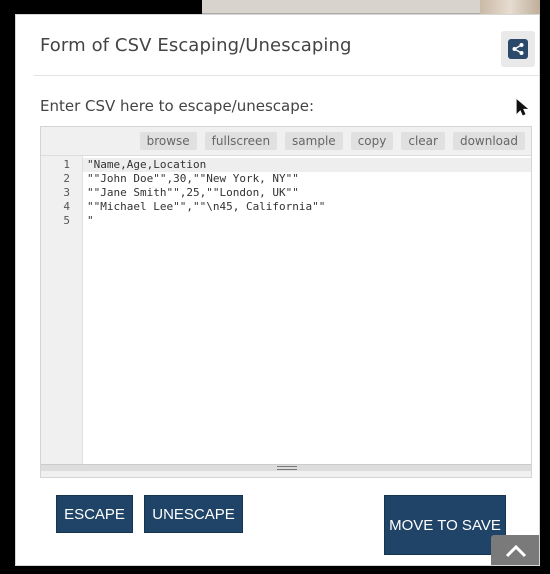 This screenshot has width=550, height=574. I want to click on page-title: Form of CSV Escaping/Unescaping, so click(196, 45).